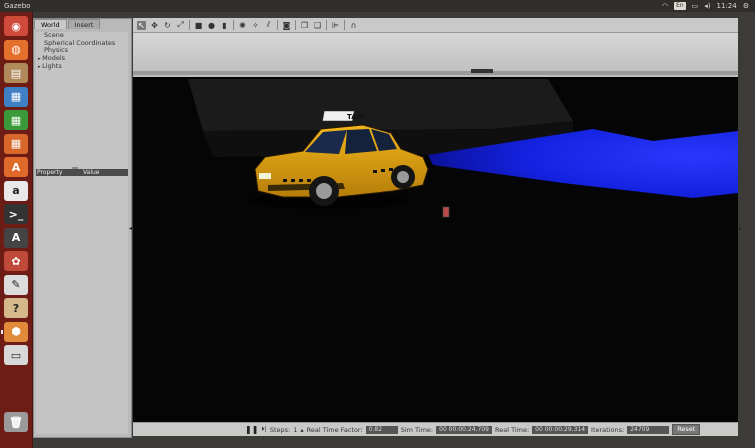 The width and height of the screenshot is (755, 448). What do you see at coordinates (91, 172) in the screenshot?
I see `value-column-header: Value` at bounding box center [91, 172].